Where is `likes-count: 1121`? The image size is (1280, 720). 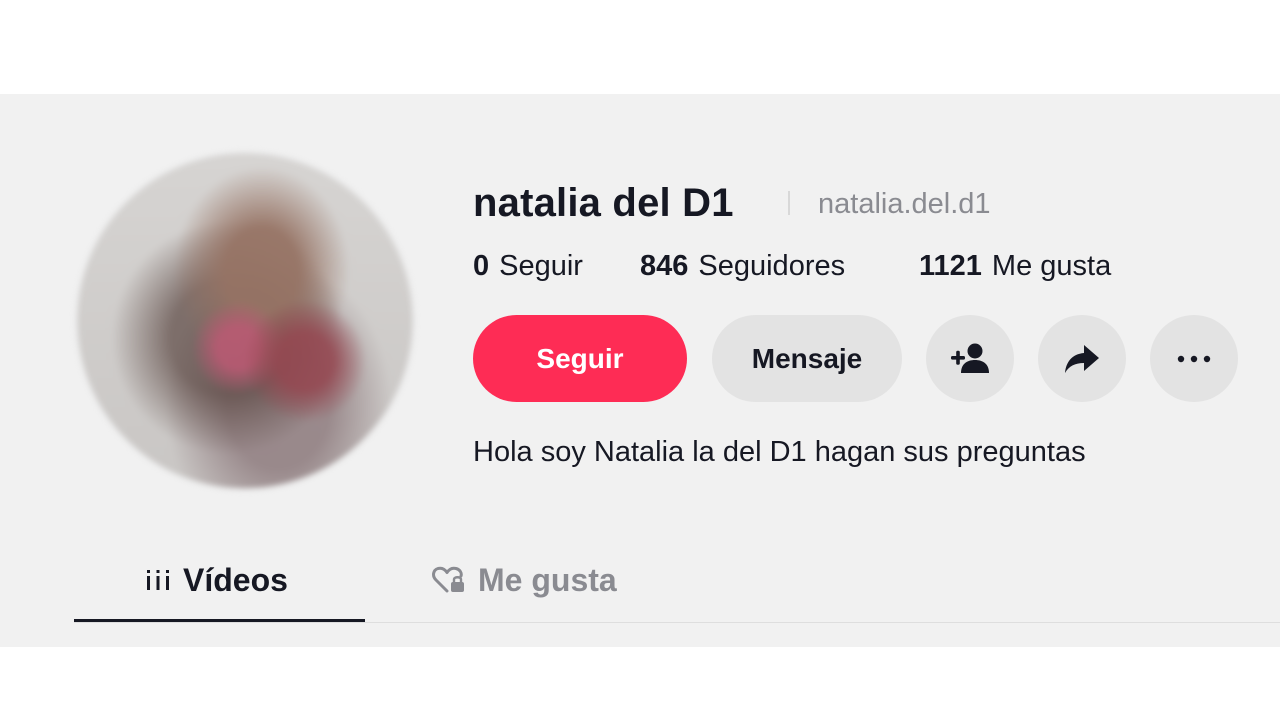
likes-count: 1121 is located at coordinates (950, 266).